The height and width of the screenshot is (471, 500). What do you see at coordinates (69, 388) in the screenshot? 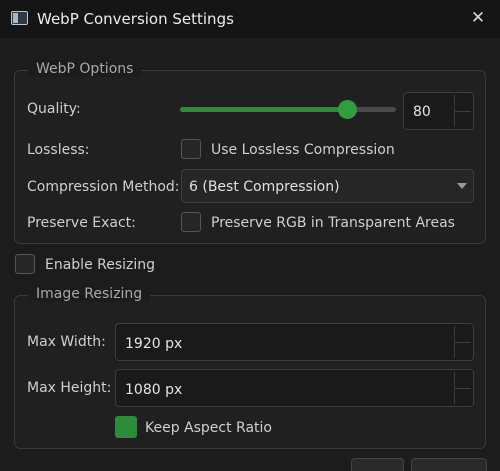
I see `max-height-label: Max Height:` at bounding box center [69, 388].